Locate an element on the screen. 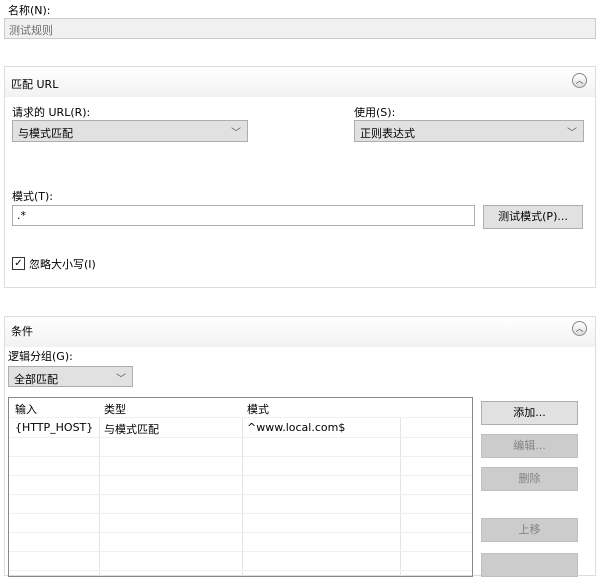  column-header-pattern: 模式 is located at coordinates (258, 409).